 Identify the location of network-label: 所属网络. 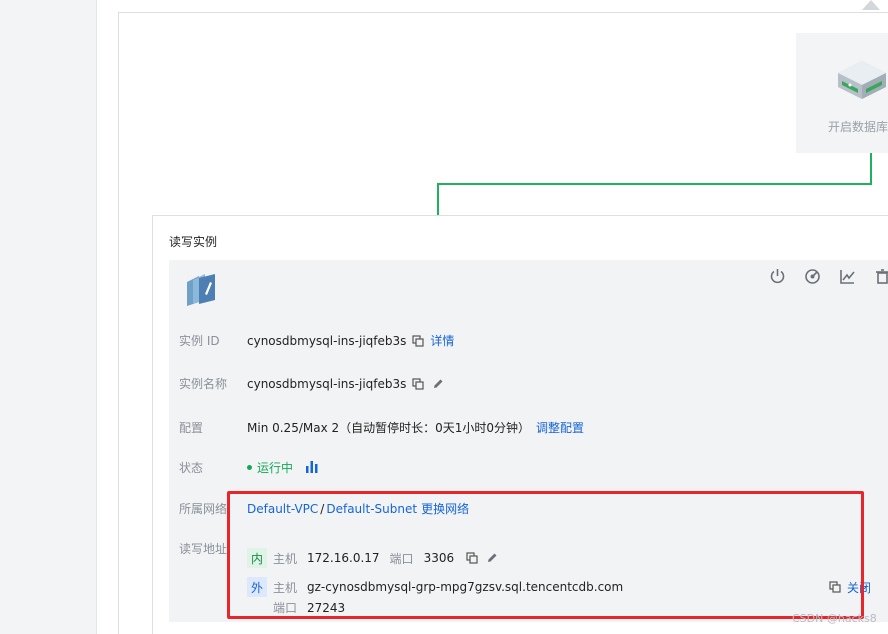
(203, 509).